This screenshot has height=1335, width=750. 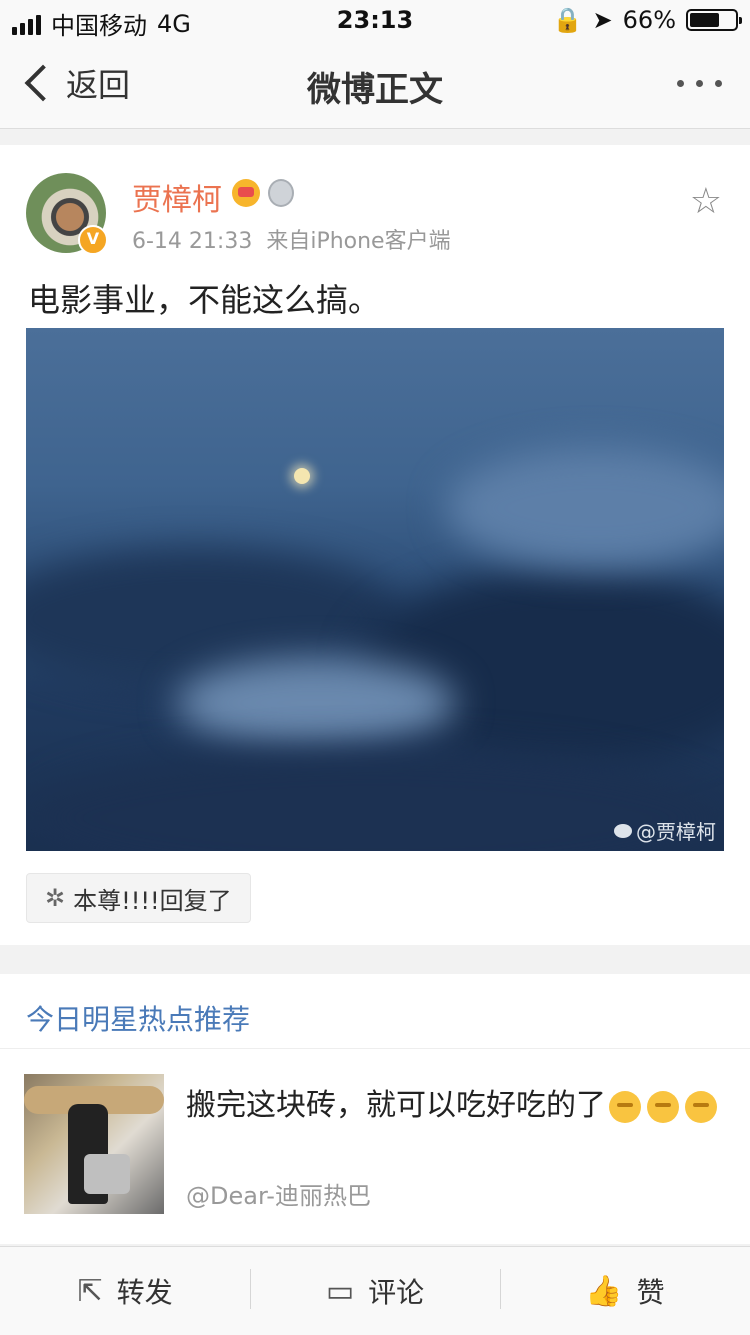 What do you see at coordinates (665, 830) in the screenshot?
I see `image-watermark: @贾樟柯` at bounding box center [665, 830].